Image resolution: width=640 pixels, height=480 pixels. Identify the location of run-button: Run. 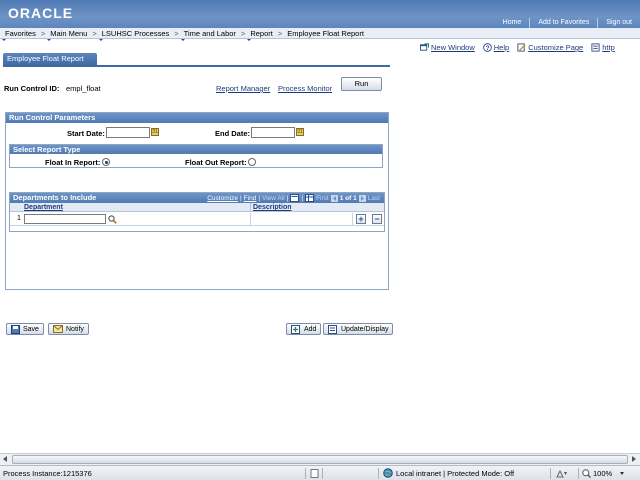
(361, 84).